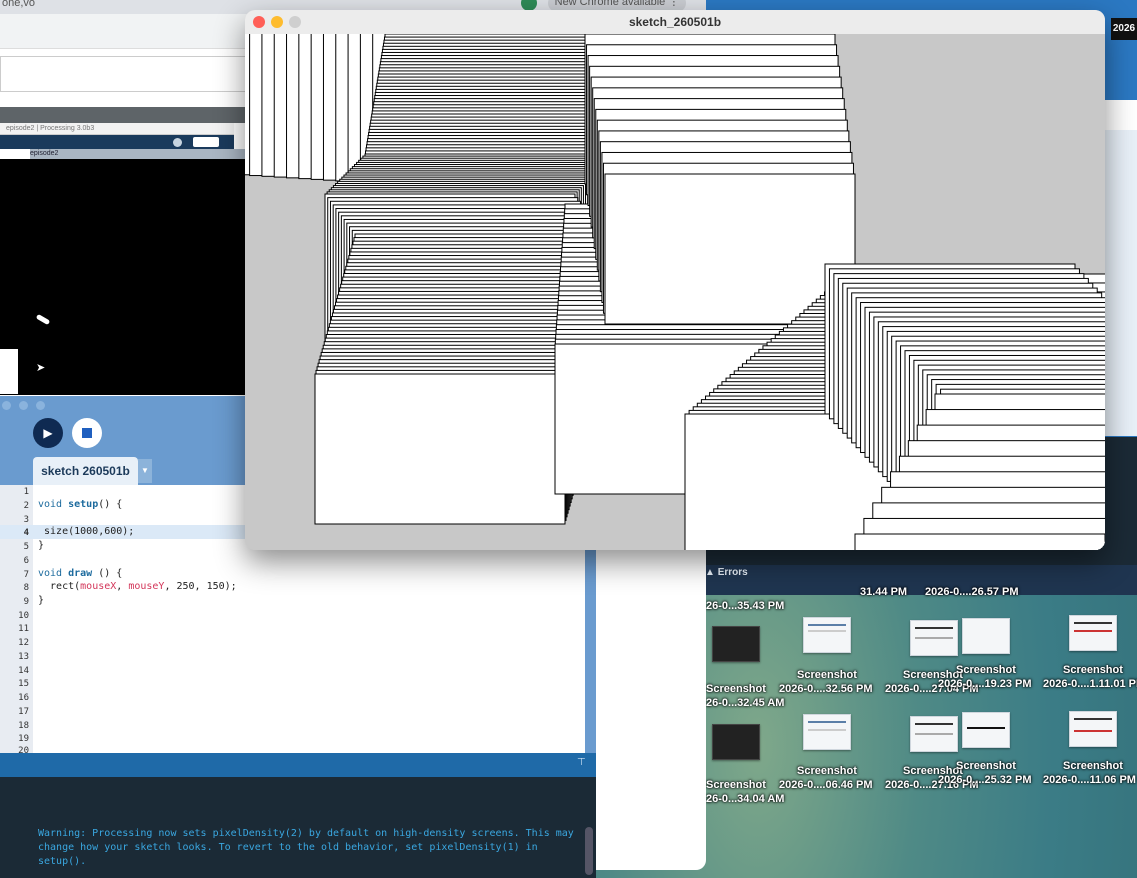 Image resolution: width=1137 pixels, height=878 pixels. What do you see at coordinates (26, 547) in the screenshot?
I see `line-number: 5` at bounding box center [26, 547].